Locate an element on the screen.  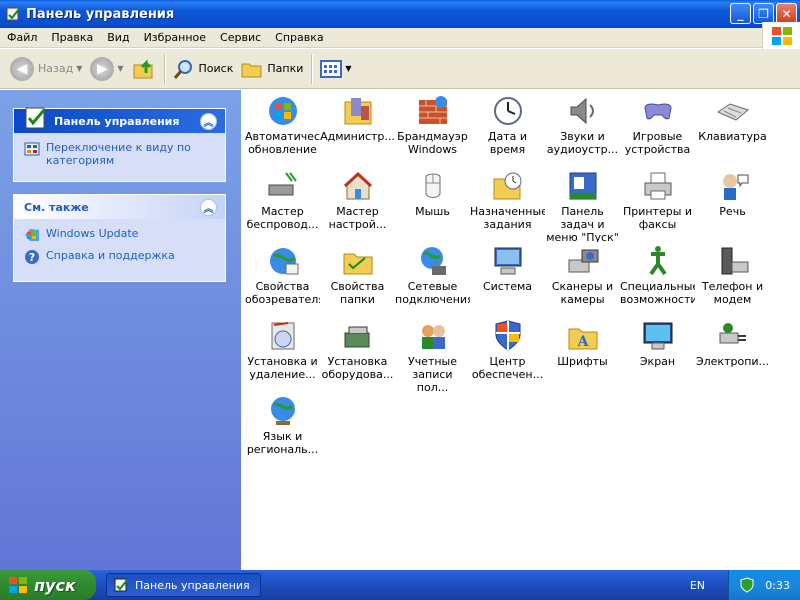
control-panel-item: Панель задач и меню "Пуск" is located at coordinates (582, 204).